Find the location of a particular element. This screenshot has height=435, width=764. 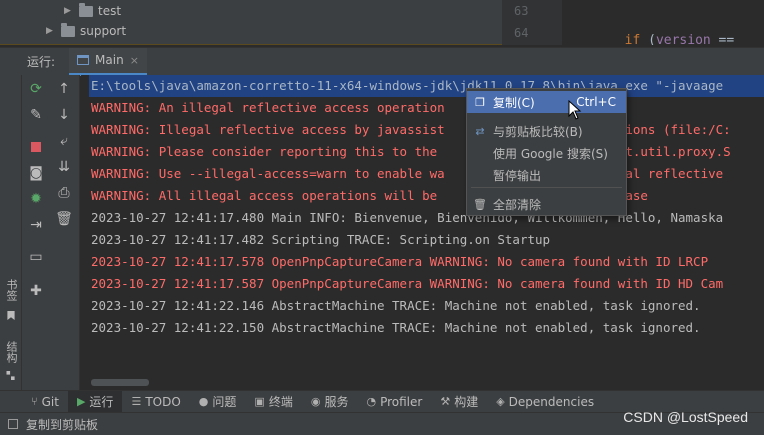

menu-item-label: 暂停输出 is located at coordinates (517, 175).